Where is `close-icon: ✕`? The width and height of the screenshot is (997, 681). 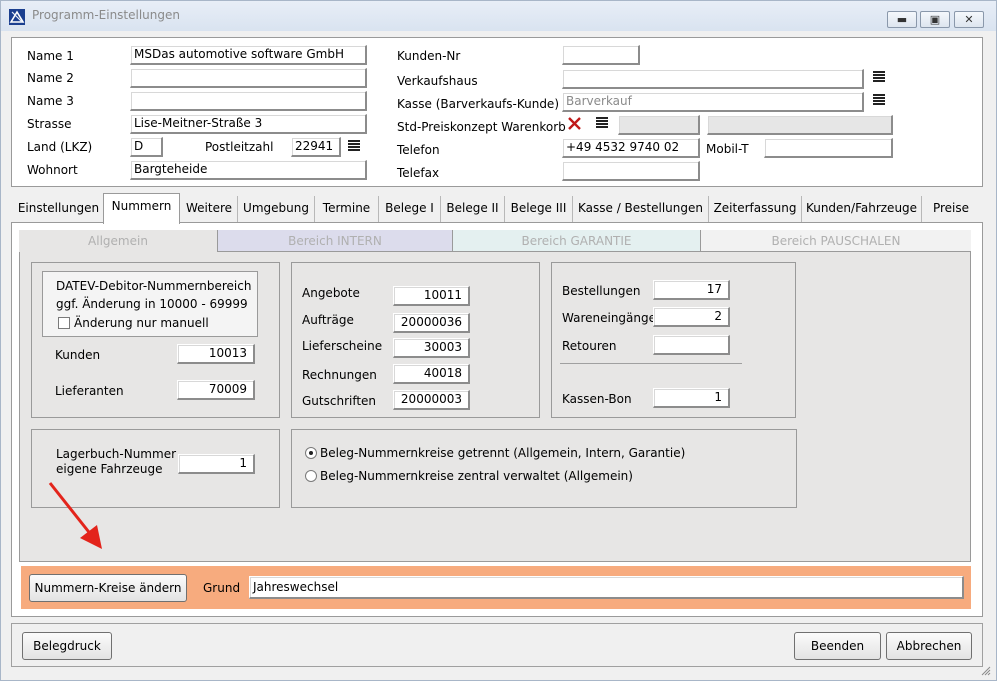 close-icon: ✕ is located at coordinates (969, 19).